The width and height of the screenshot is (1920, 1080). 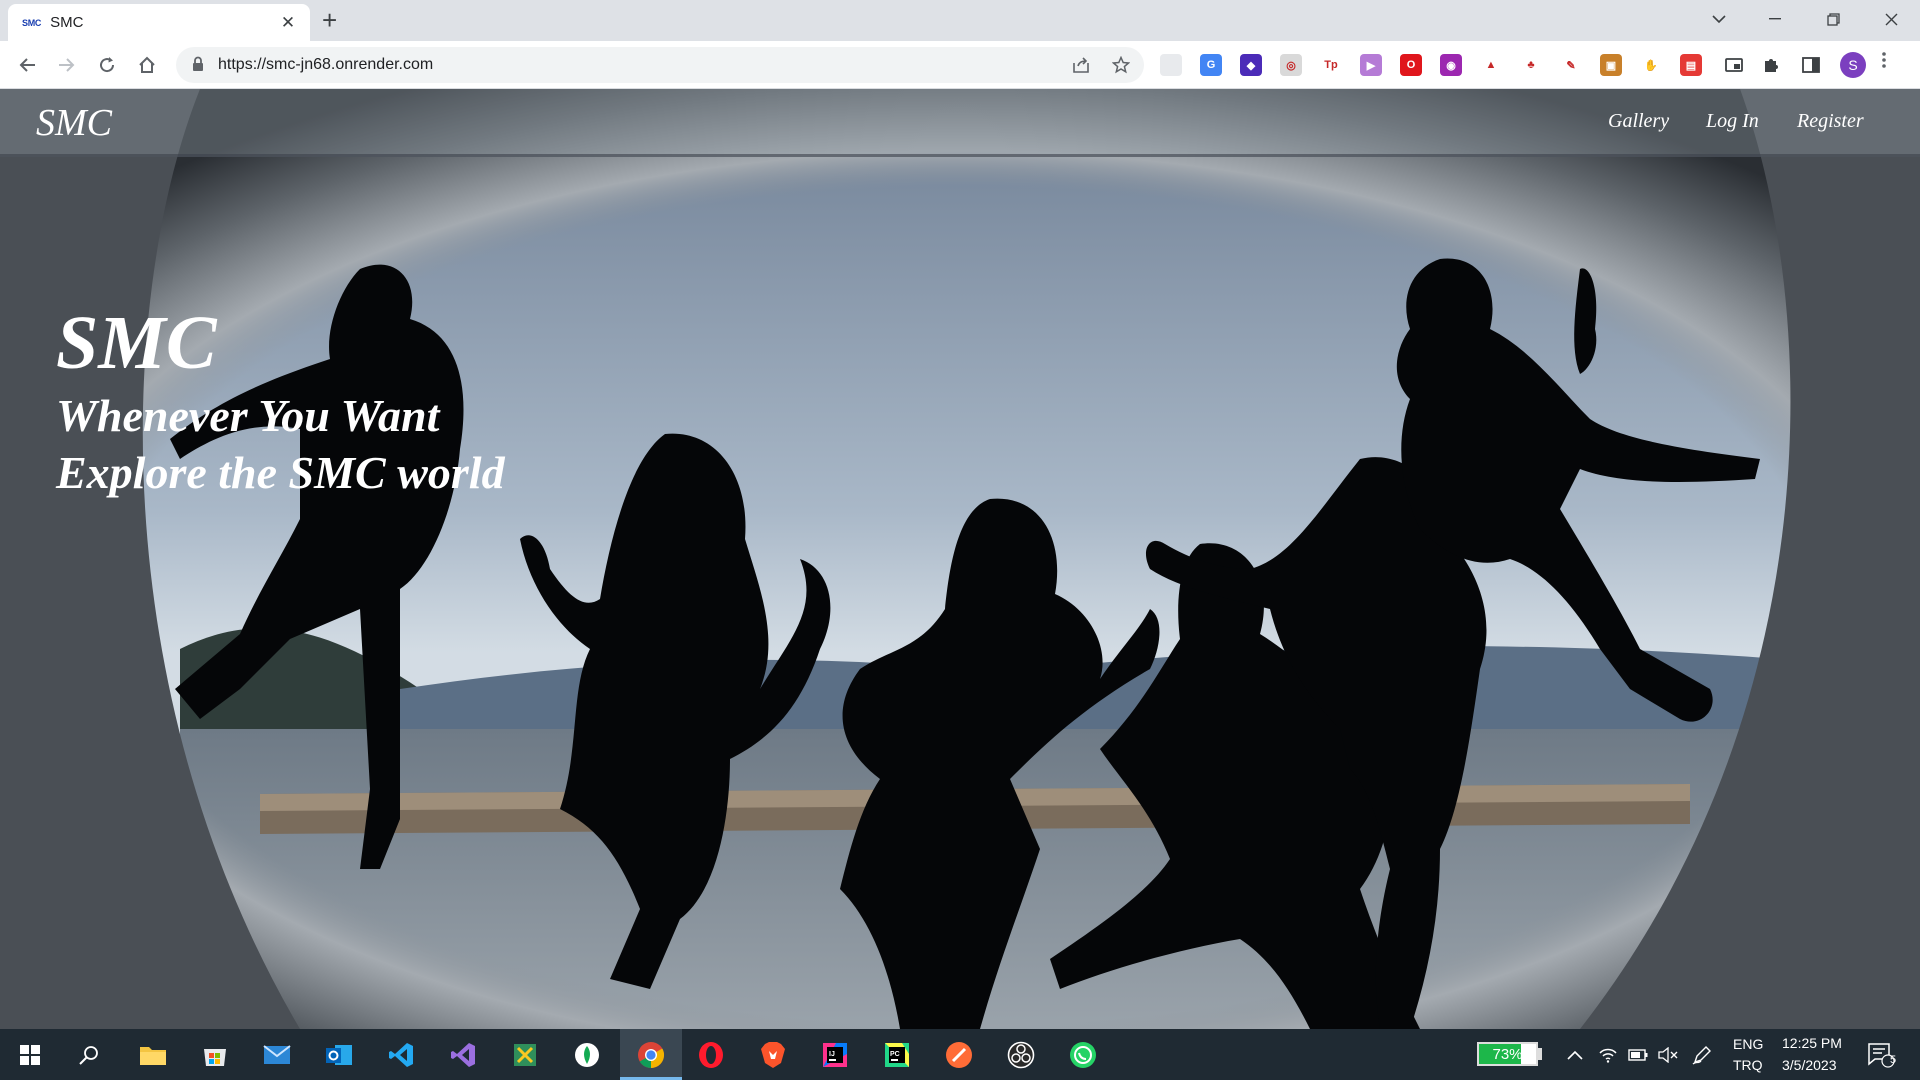 What do you see at coordinates (1732, 121) in the screenshot?
I see `nav-login-link: Log In` at bounding box center [1732, 121].